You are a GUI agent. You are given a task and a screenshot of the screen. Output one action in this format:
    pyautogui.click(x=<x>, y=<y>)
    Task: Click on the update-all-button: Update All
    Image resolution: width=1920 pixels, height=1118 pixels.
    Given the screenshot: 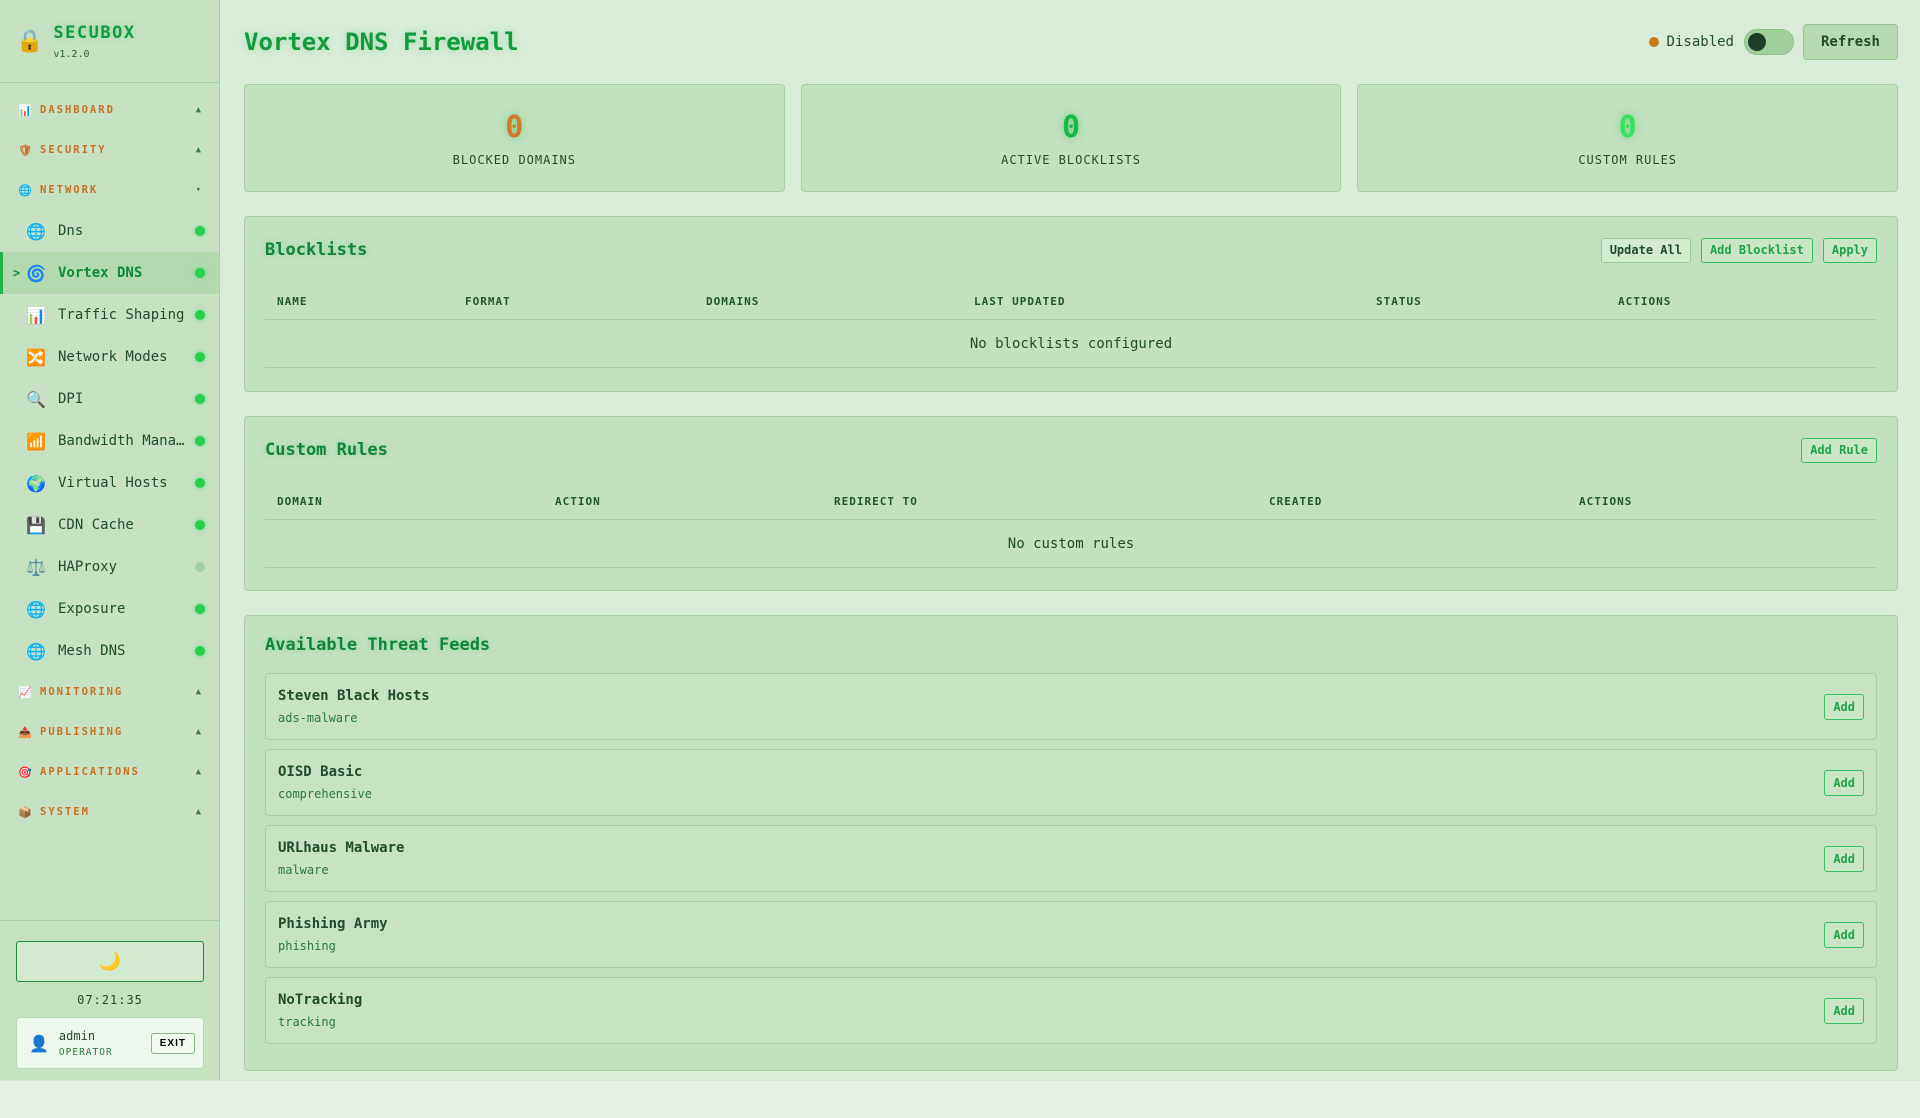 What is the action you would take?
    pyautogui.click(x=1645, y=250)
    